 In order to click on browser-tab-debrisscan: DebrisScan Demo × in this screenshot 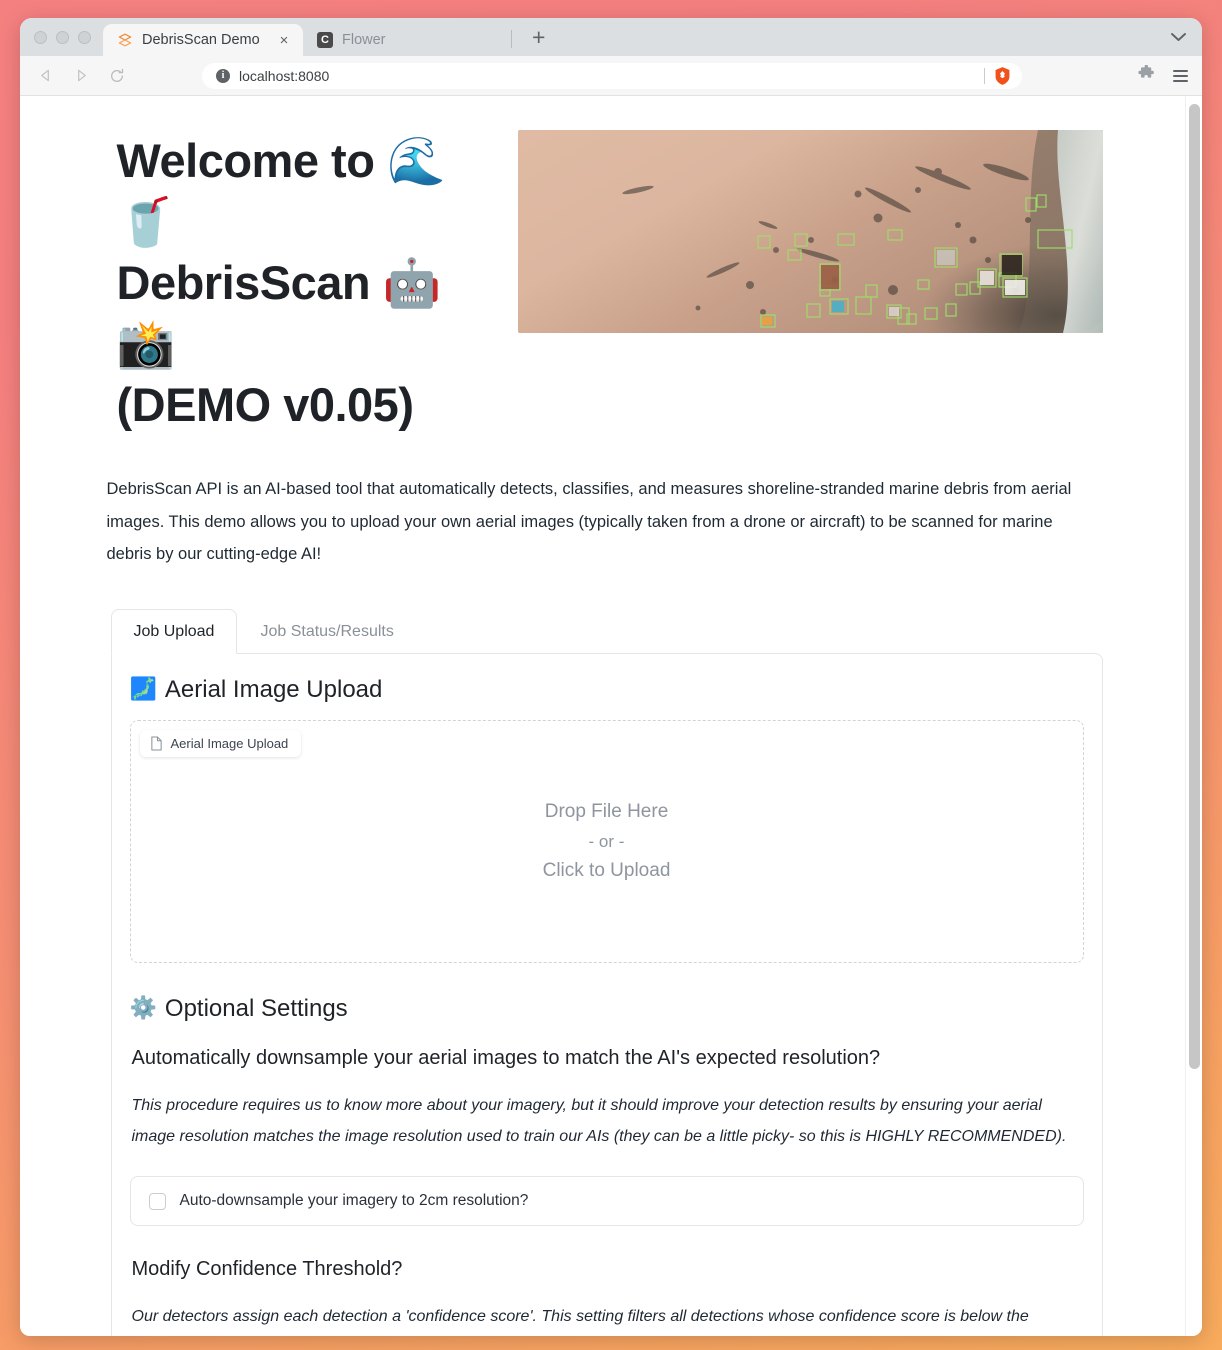, I will do `click(203, 40)`.